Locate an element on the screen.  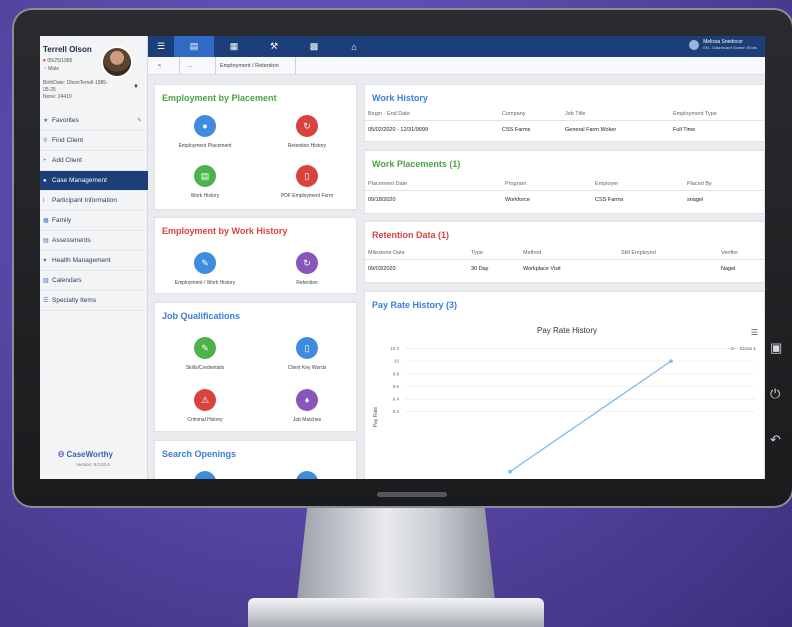
tile-job-matches: ♦ Job Matches is located at coordinates (307, 406).